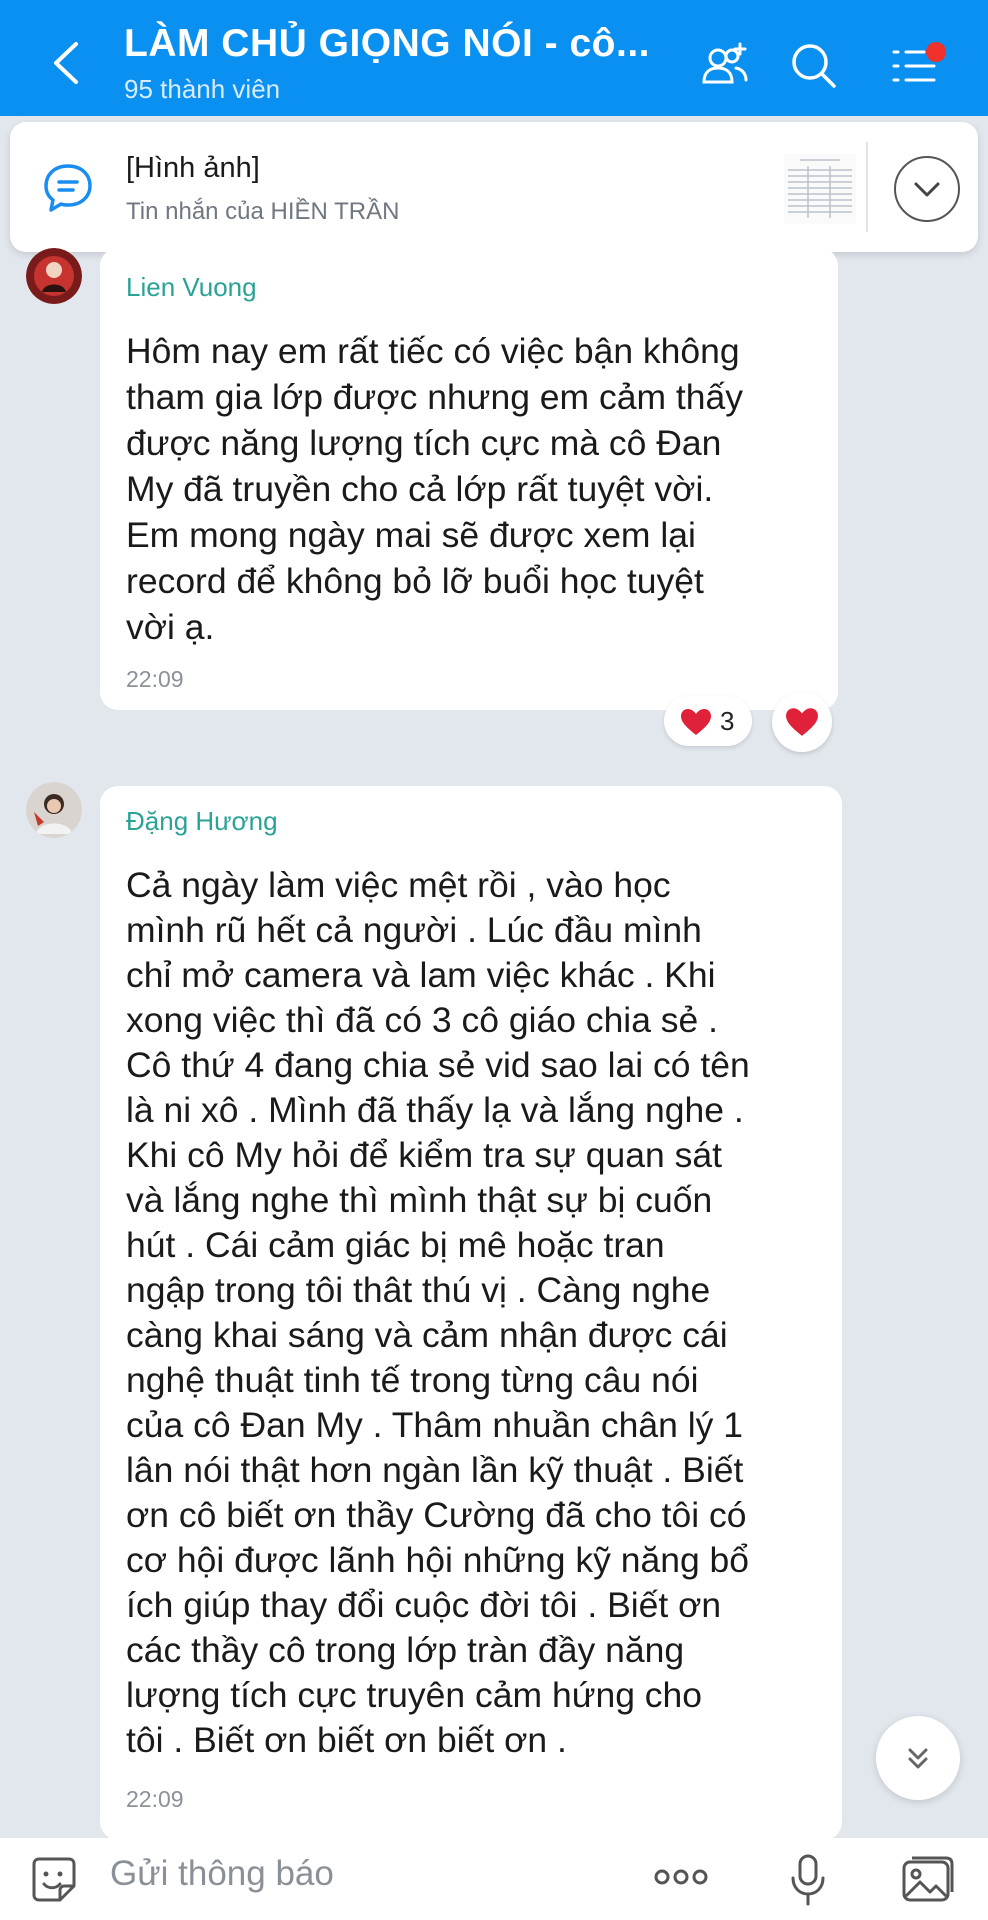 The image size is (988, 1920). What do you see at coordinates (435, 397) in the screenshot?
I see `message-line: tham gia lớp được nhưng em cảm thấy` at bounding box center [435, 397].